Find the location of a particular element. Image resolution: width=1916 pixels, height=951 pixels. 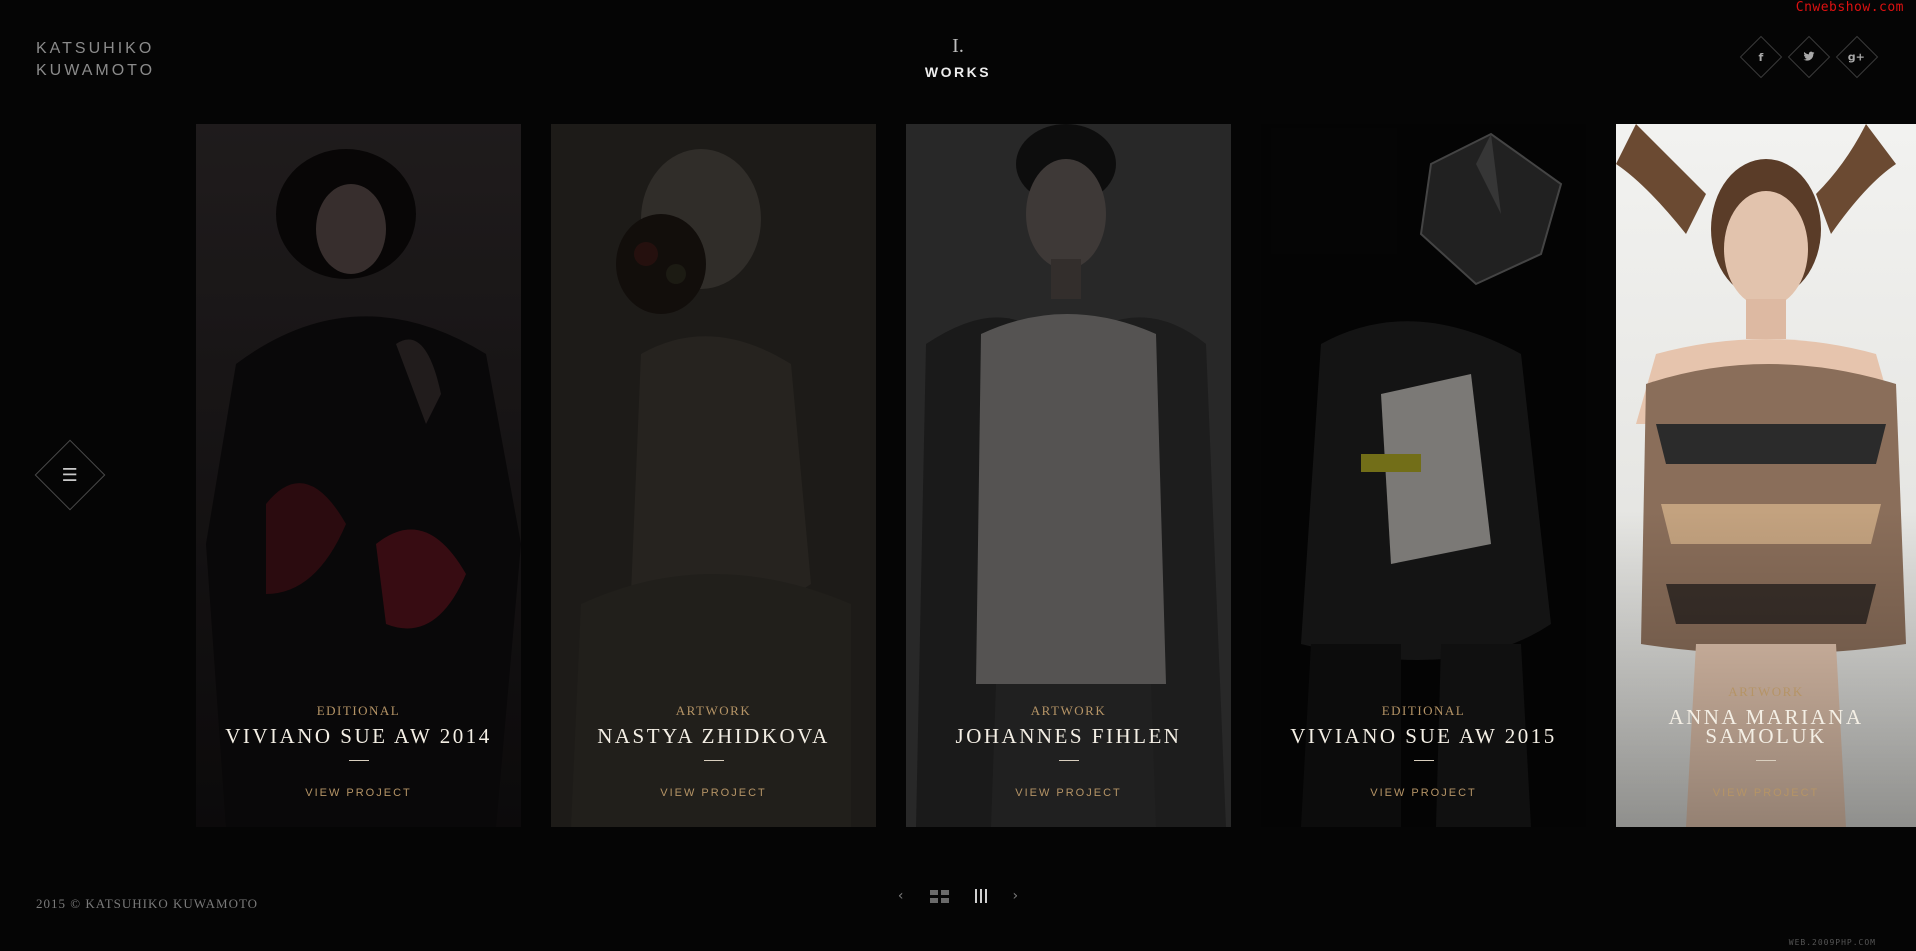

twitter-icon is located at coordinates (1809, 57).